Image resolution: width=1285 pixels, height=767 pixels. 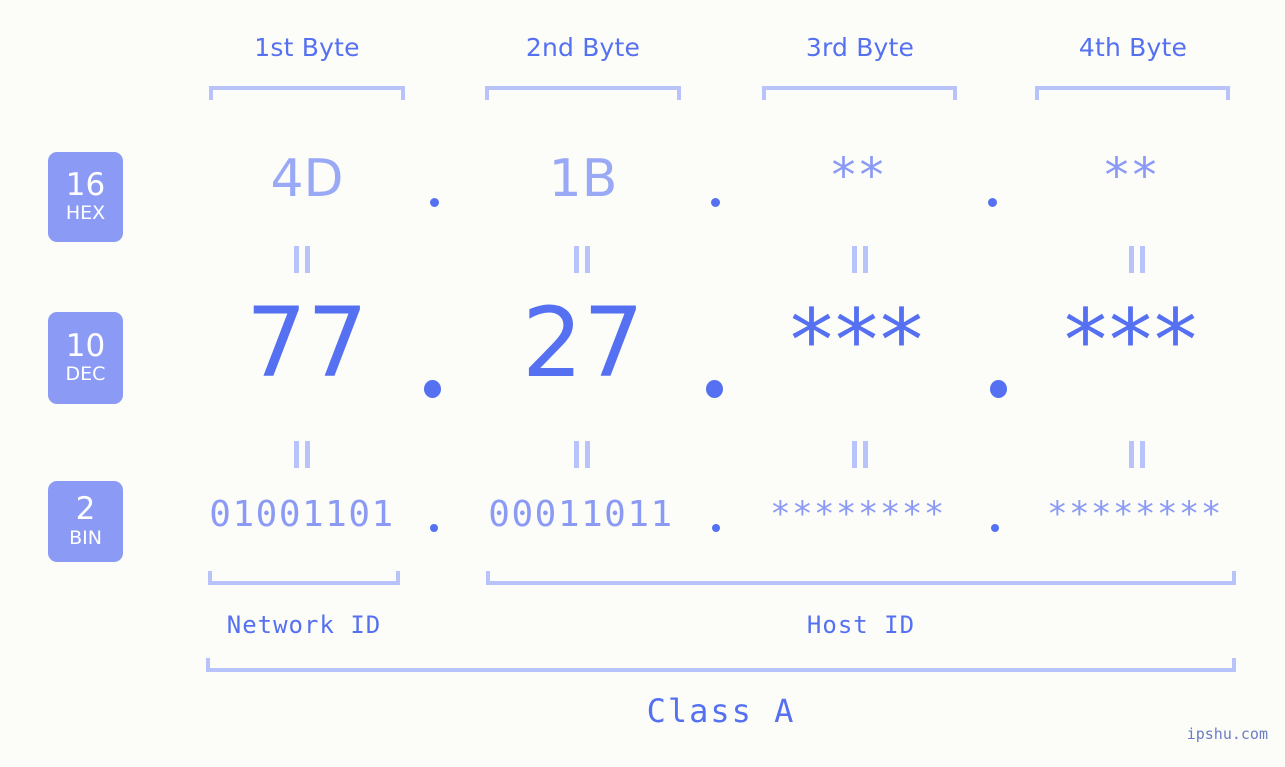 What do you see at coordinates (581, 514) in the screenshot?
I see `bin-byte-2: 00011011` at bounding box center [581, 514].